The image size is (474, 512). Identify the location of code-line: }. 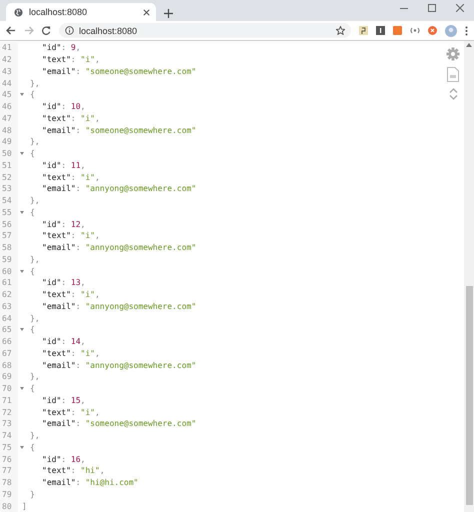
(32, 494).